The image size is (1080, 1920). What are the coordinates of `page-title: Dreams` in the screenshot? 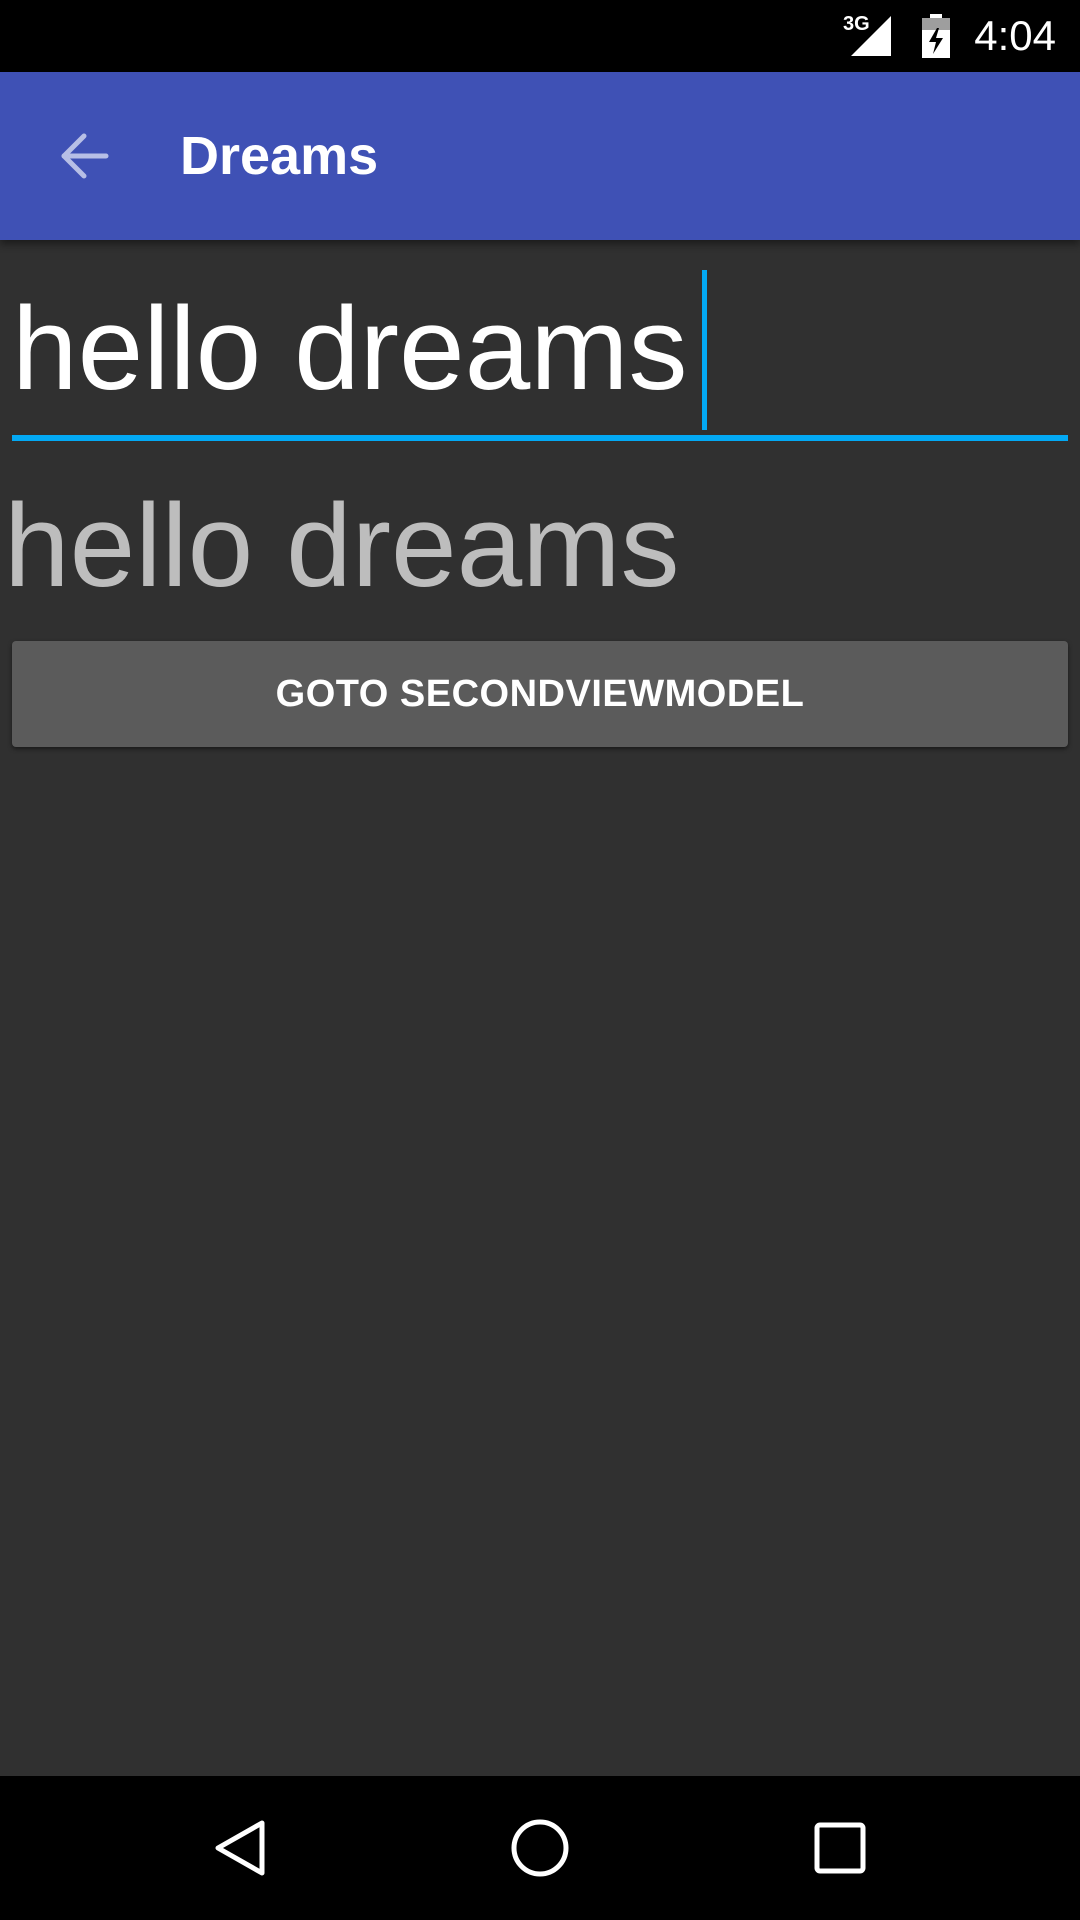 It's located at (279, 156).